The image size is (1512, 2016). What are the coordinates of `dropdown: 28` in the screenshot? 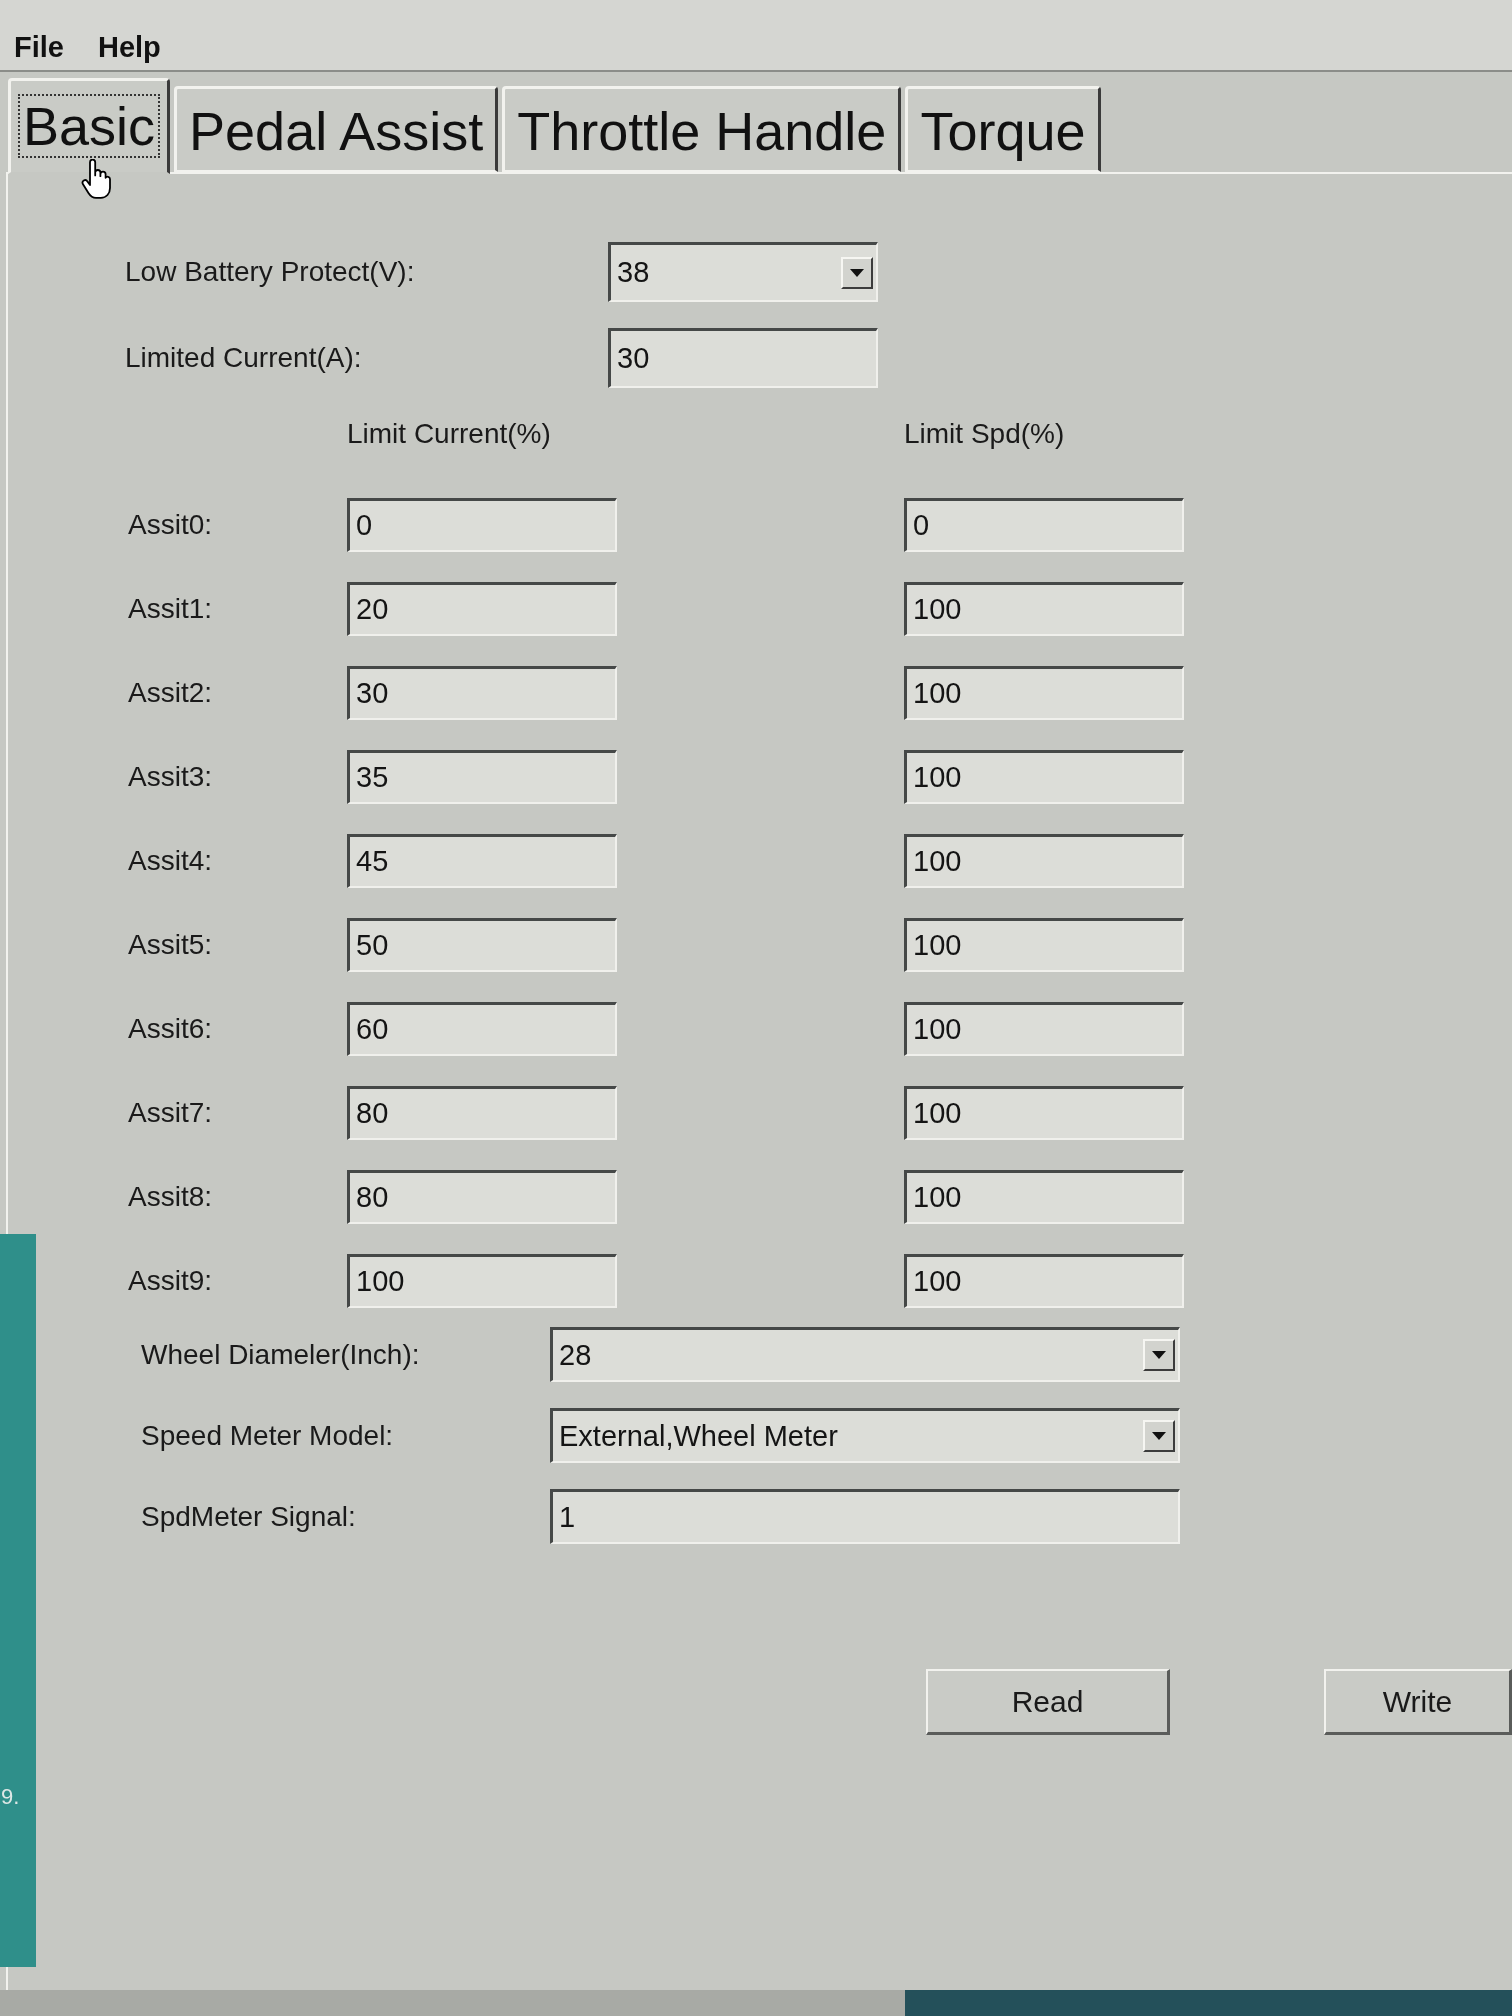 It's located at (865, 1354).